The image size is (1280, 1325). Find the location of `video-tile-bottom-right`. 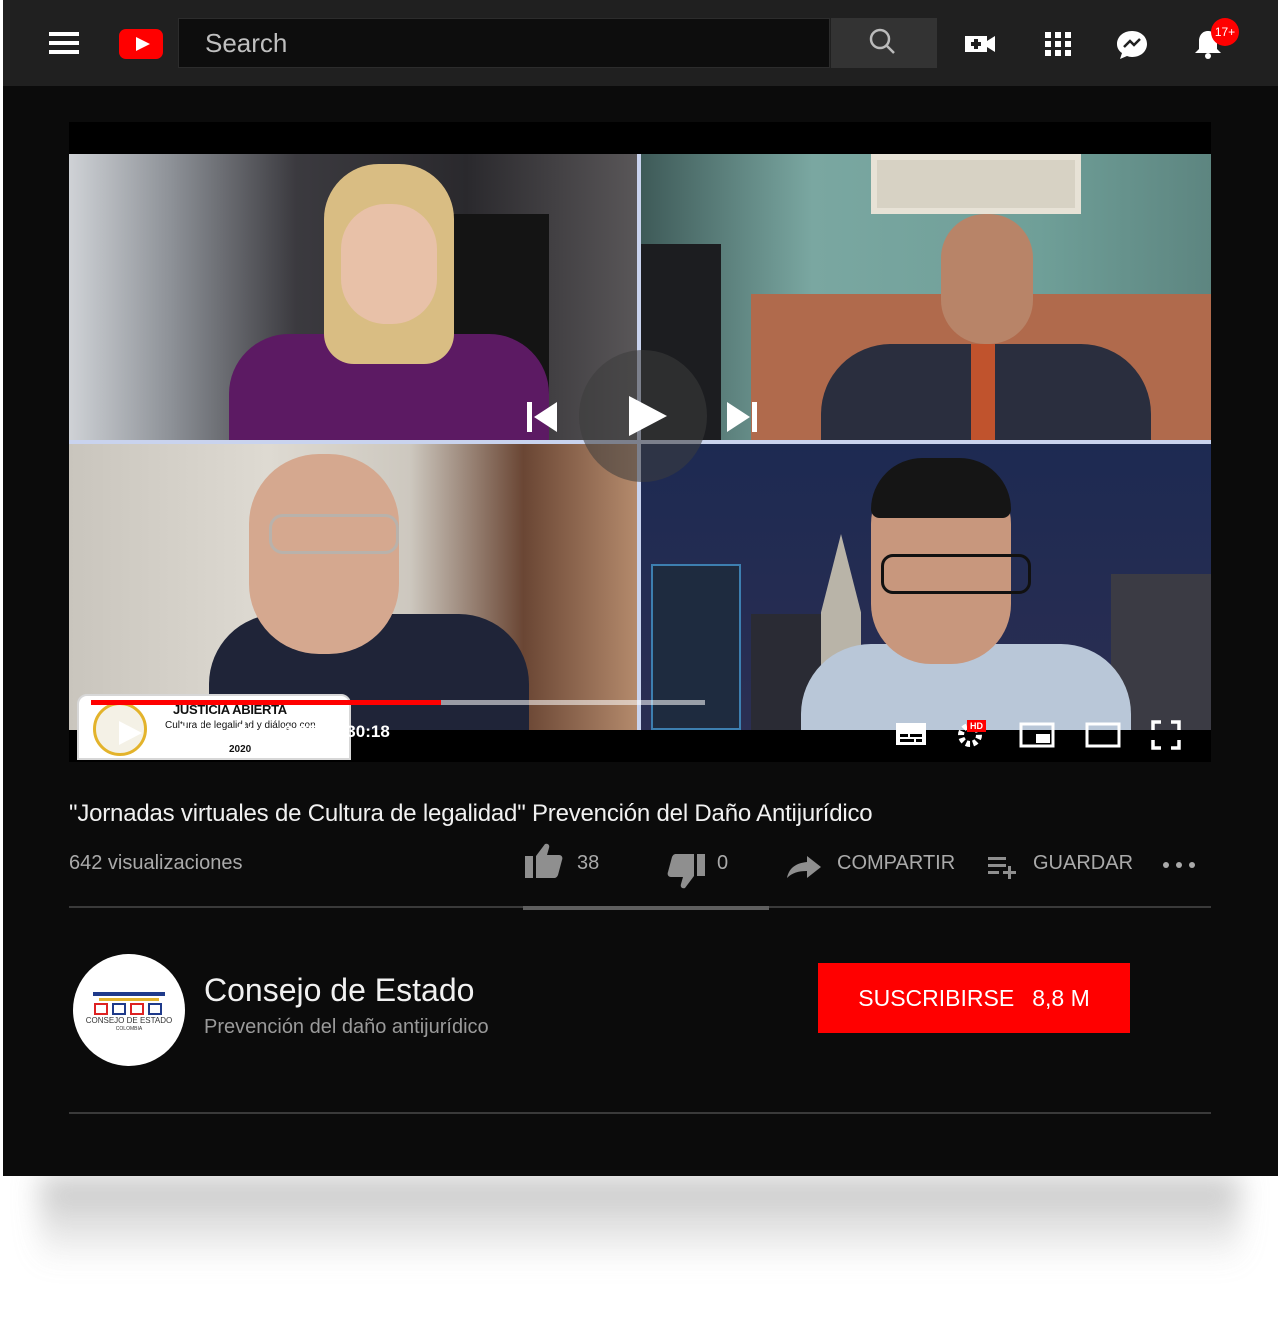

video-tile-bottom-right is located at coordinates (926, 587).